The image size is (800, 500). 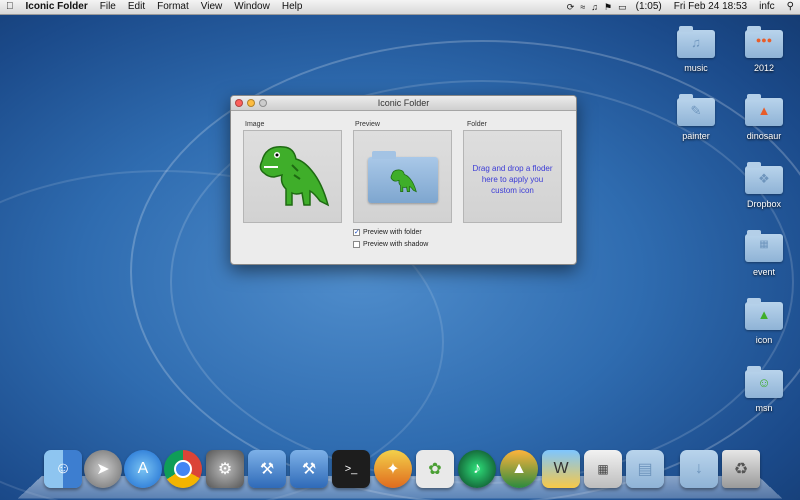 What do you see at coordinates (519, 469) in the screenshot?
I see `wings-icon: ▲` at bounding box center [519, 469].